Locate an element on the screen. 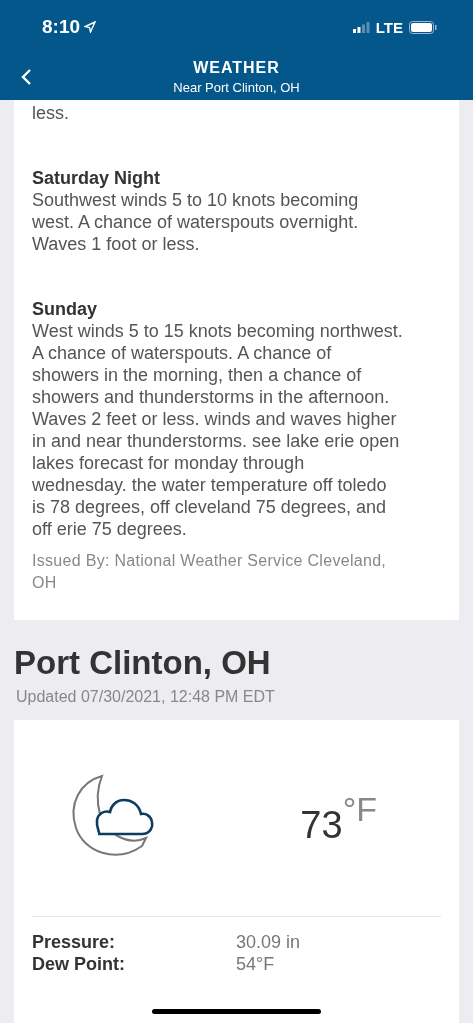 This screenshot has width=473, height=1023. detail-label: Dew Point: is located at coordinates (79, 964).